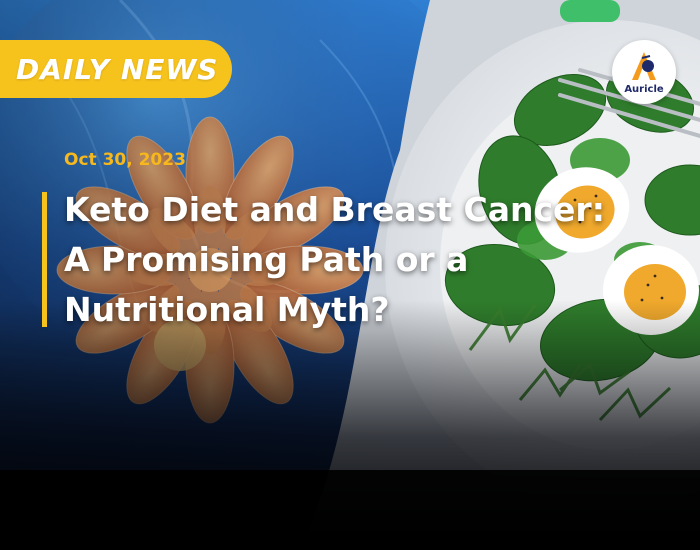 The width and height of the screenshot is (700, 550). What do you see at coordinates (644, 66) in the screenshot?
I see `logo-icon` at bounding box center [644, 66].